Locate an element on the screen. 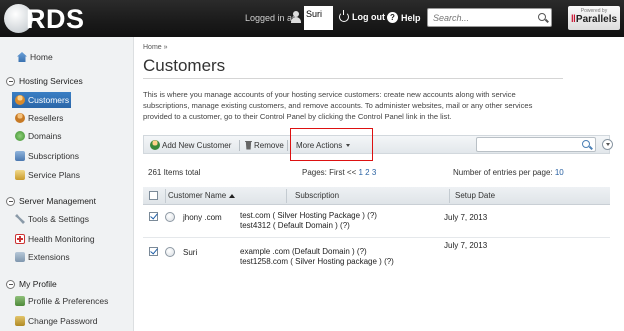  sidebar-group-hosting-services: Hosting Services is located at coordinates (44, 81).